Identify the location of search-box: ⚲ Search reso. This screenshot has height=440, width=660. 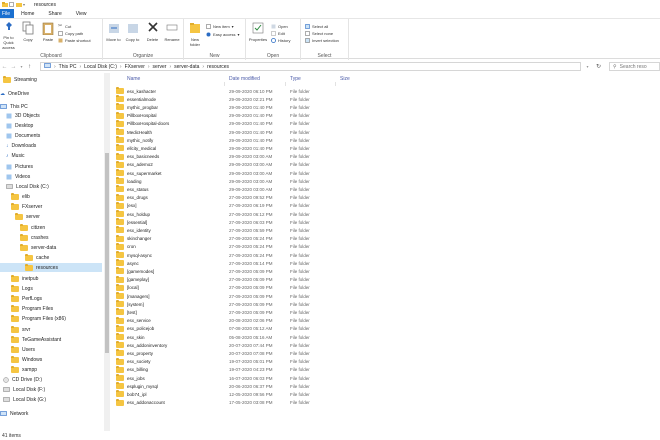
(634, 66).